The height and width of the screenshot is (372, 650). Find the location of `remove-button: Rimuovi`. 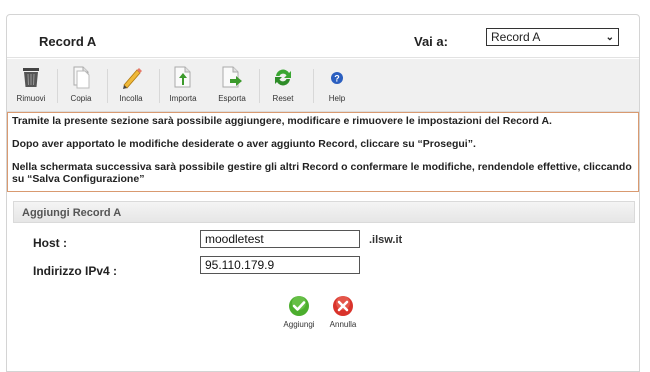

remove-button: Rimuovi is located at coordinates (31, 86).